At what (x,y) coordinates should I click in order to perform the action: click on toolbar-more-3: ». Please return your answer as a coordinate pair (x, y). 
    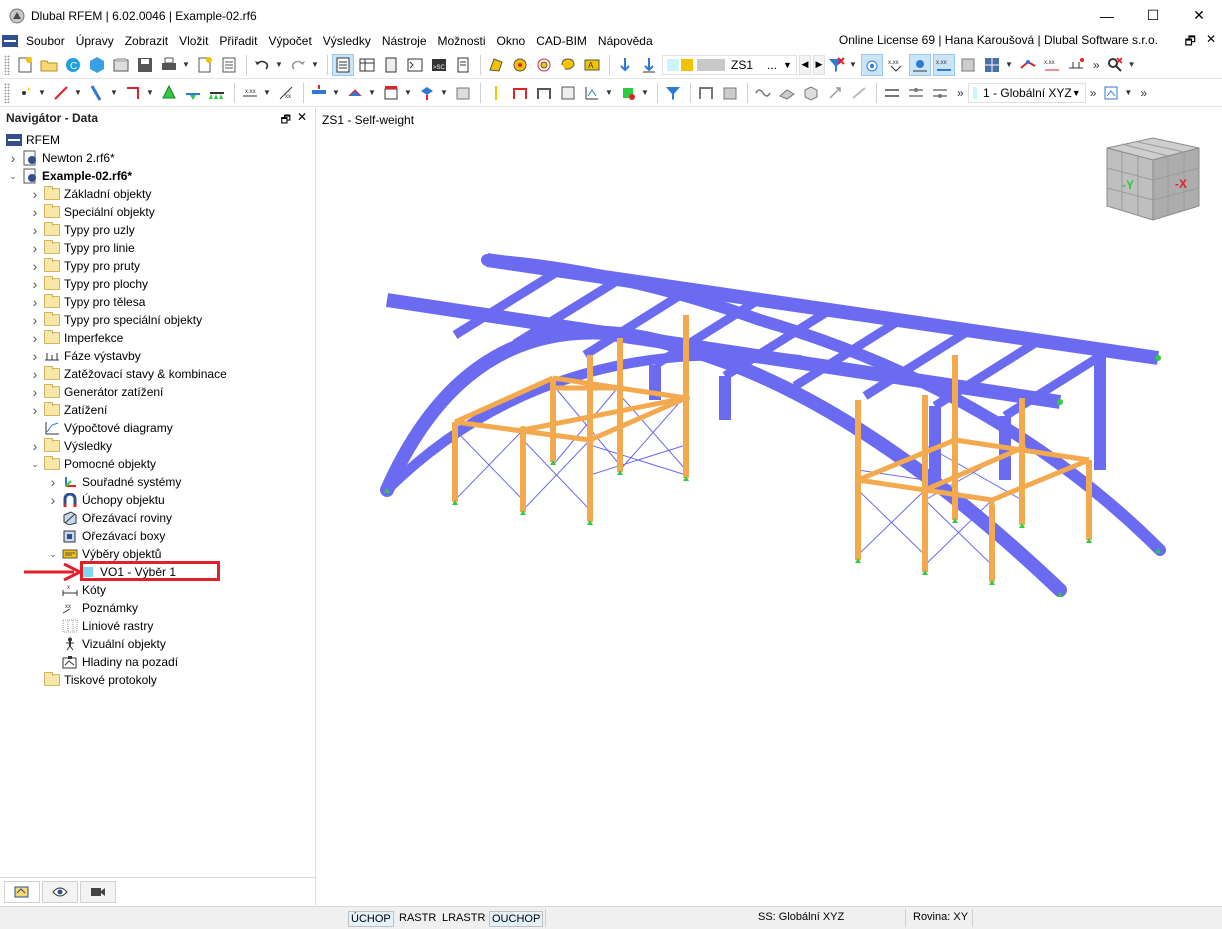
    Looking at the image, I should click on (1093, 93).